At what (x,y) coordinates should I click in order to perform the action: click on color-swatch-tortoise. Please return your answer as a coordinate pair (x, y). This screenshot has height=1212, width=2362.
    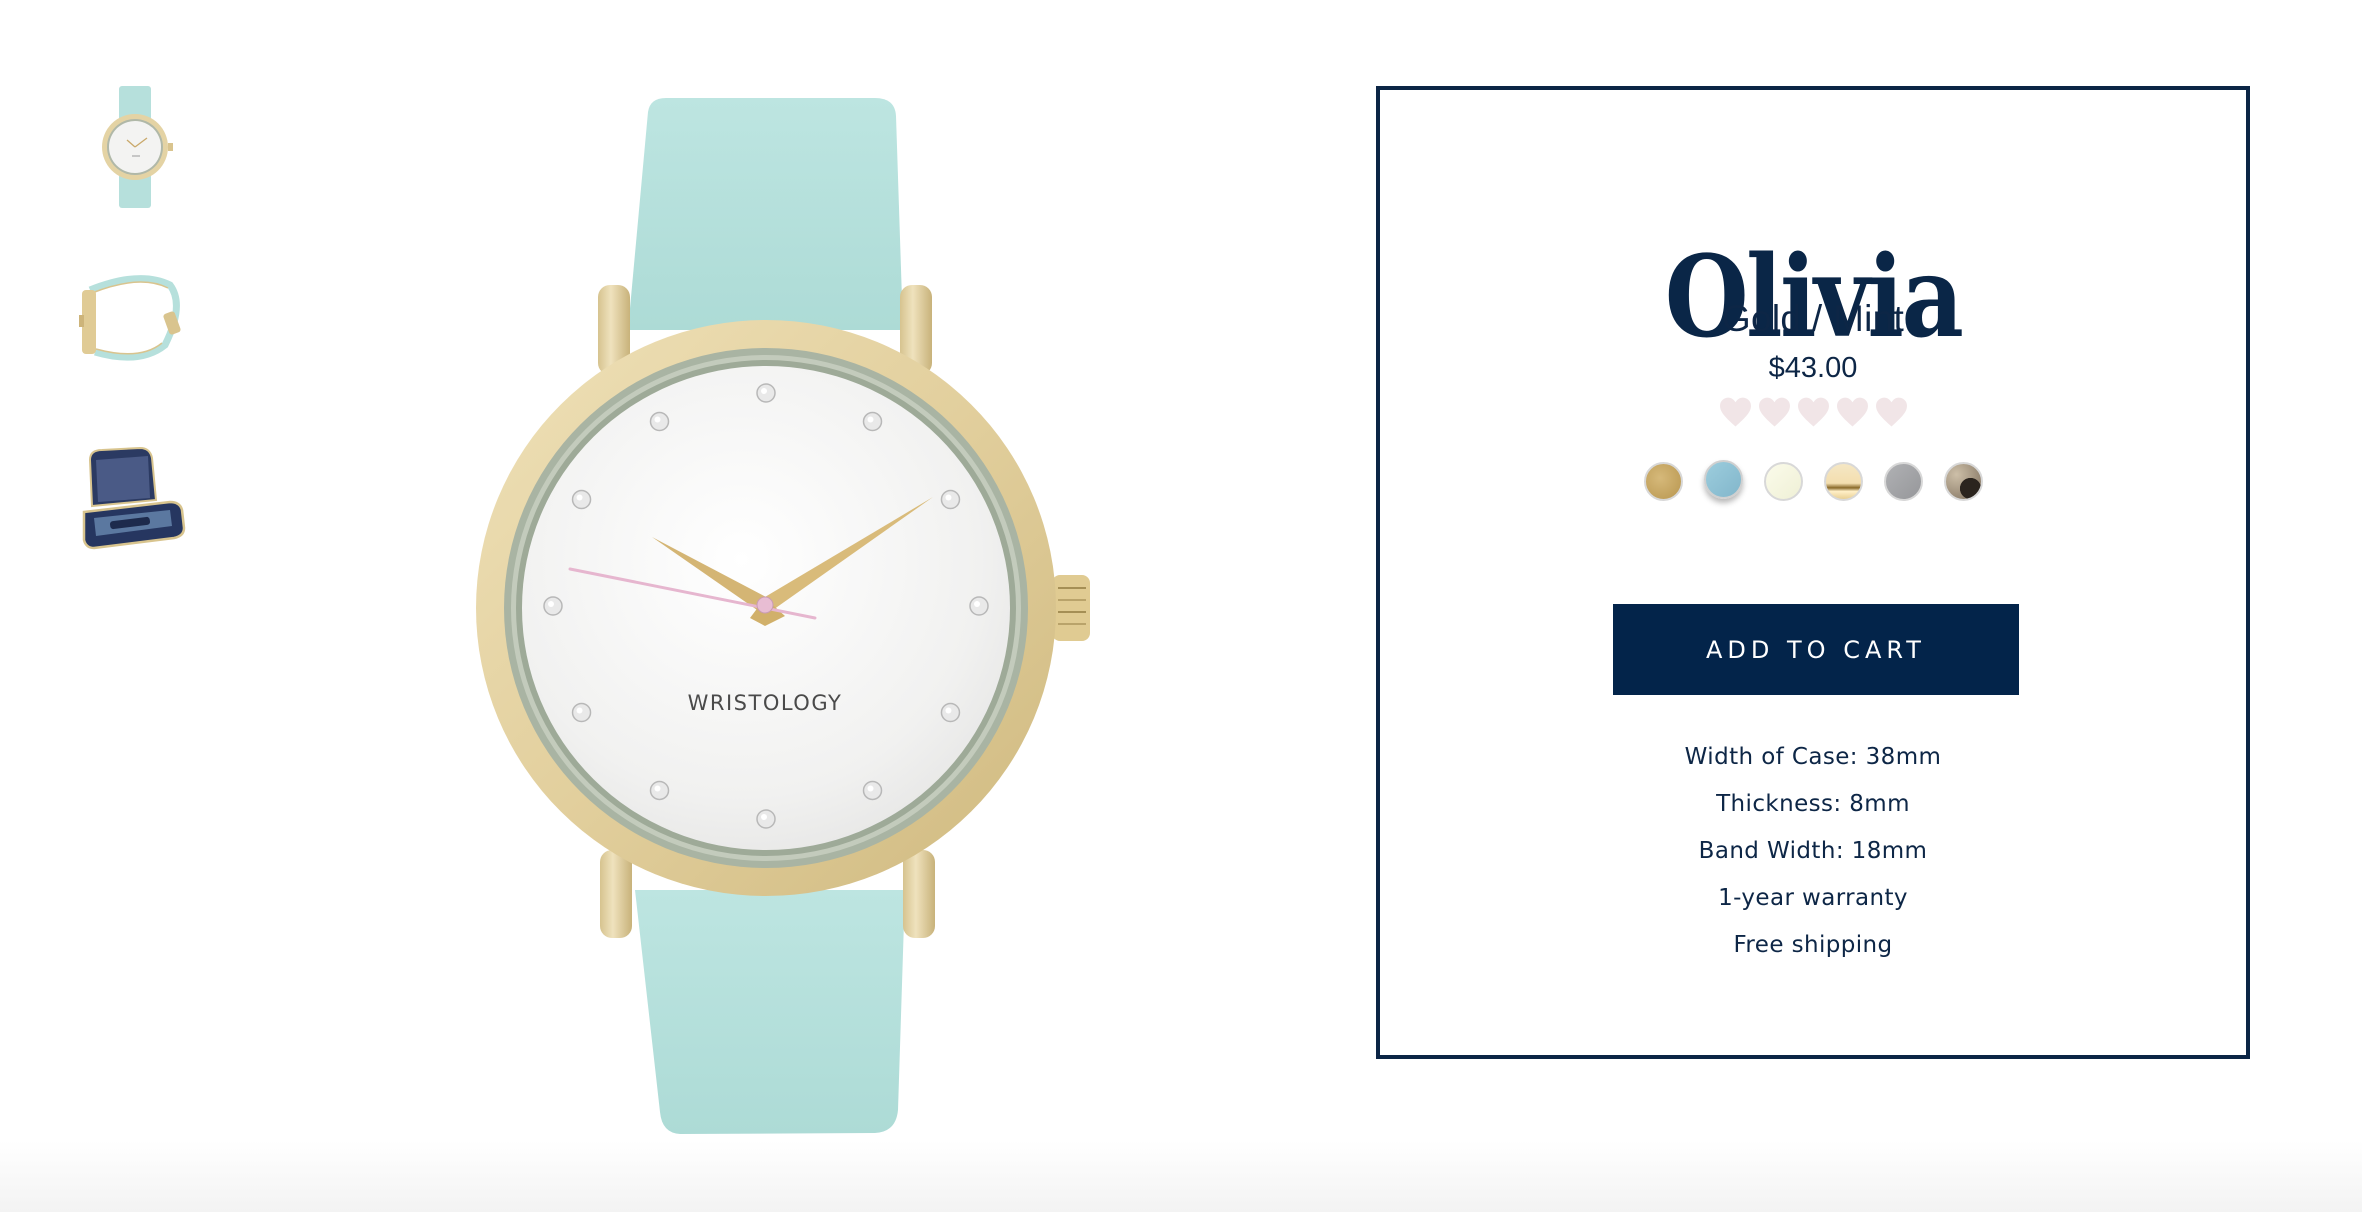
    Looking at the image, I should click on (1963, 481).